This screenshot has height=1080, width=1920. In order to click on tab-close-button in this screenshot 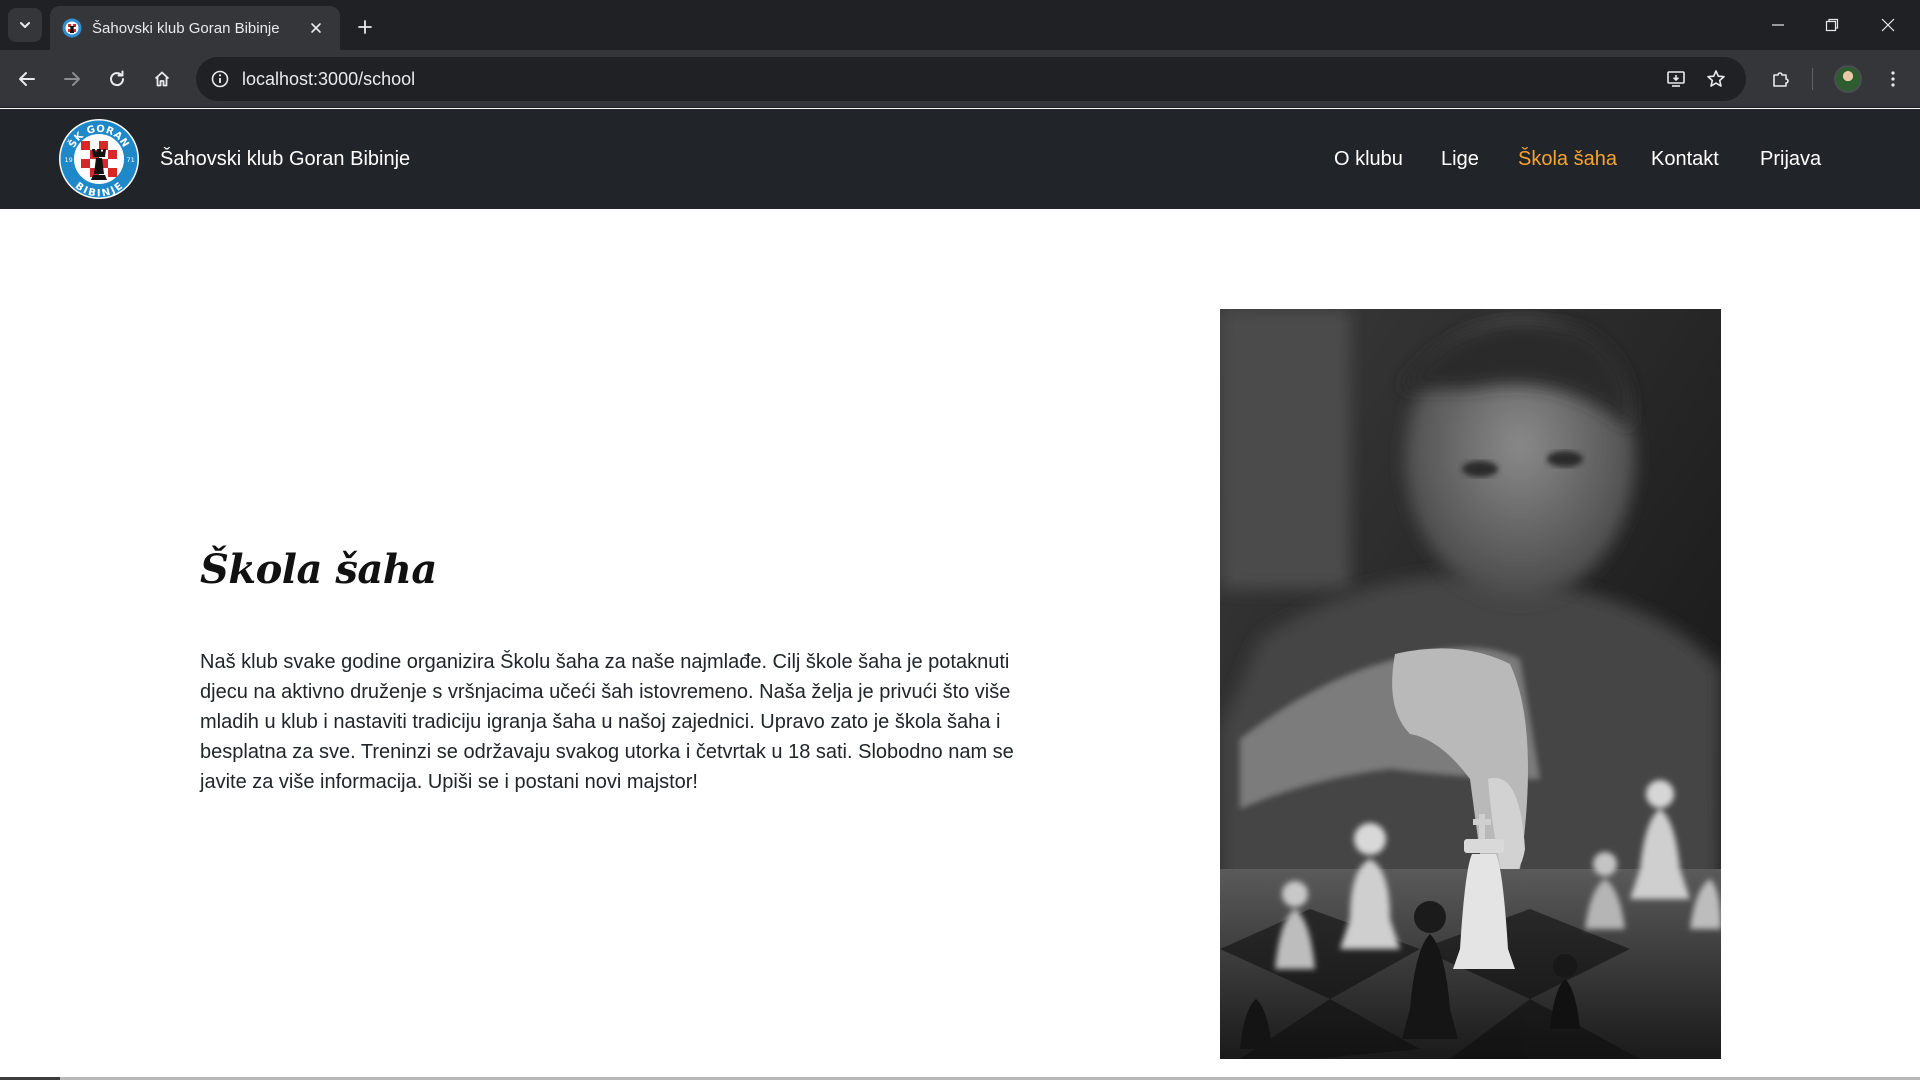, I will do `click(316, 28)`.